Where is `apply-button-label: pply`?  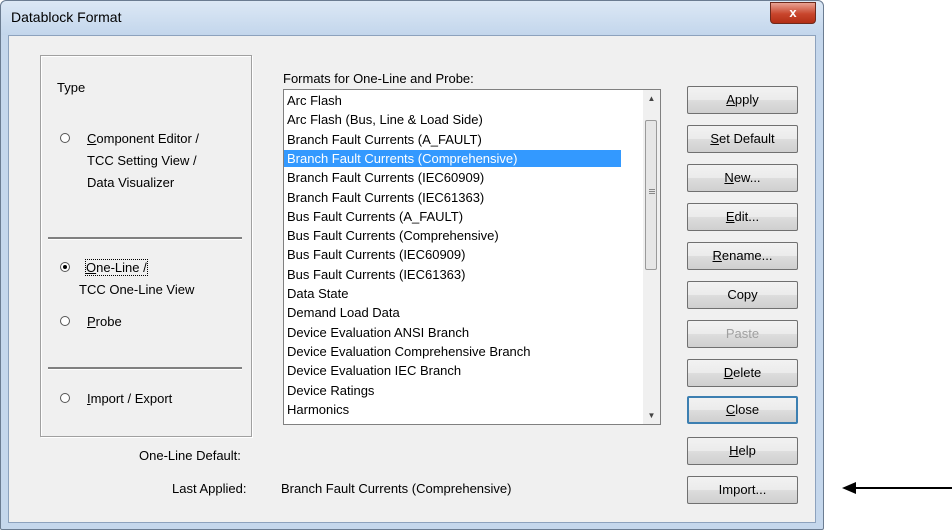
apply-button-label: pply is located at coordinates (746, 99).